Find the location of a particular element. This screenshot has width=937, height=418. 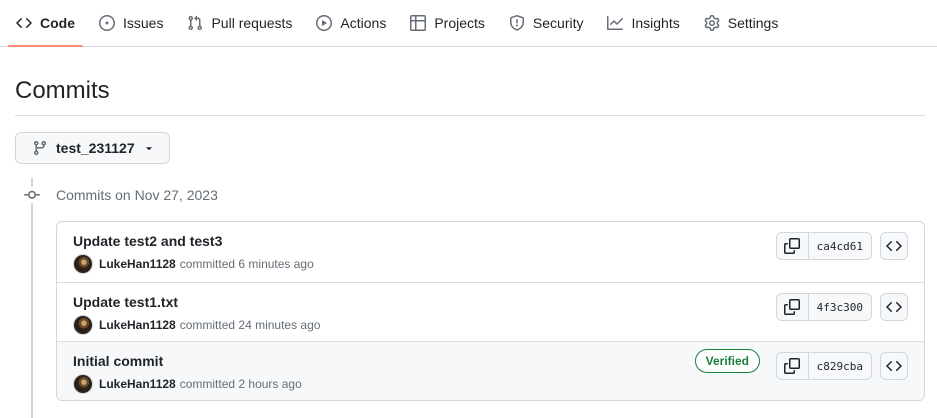

tab-code: Code is located at coordinates (45, 23).